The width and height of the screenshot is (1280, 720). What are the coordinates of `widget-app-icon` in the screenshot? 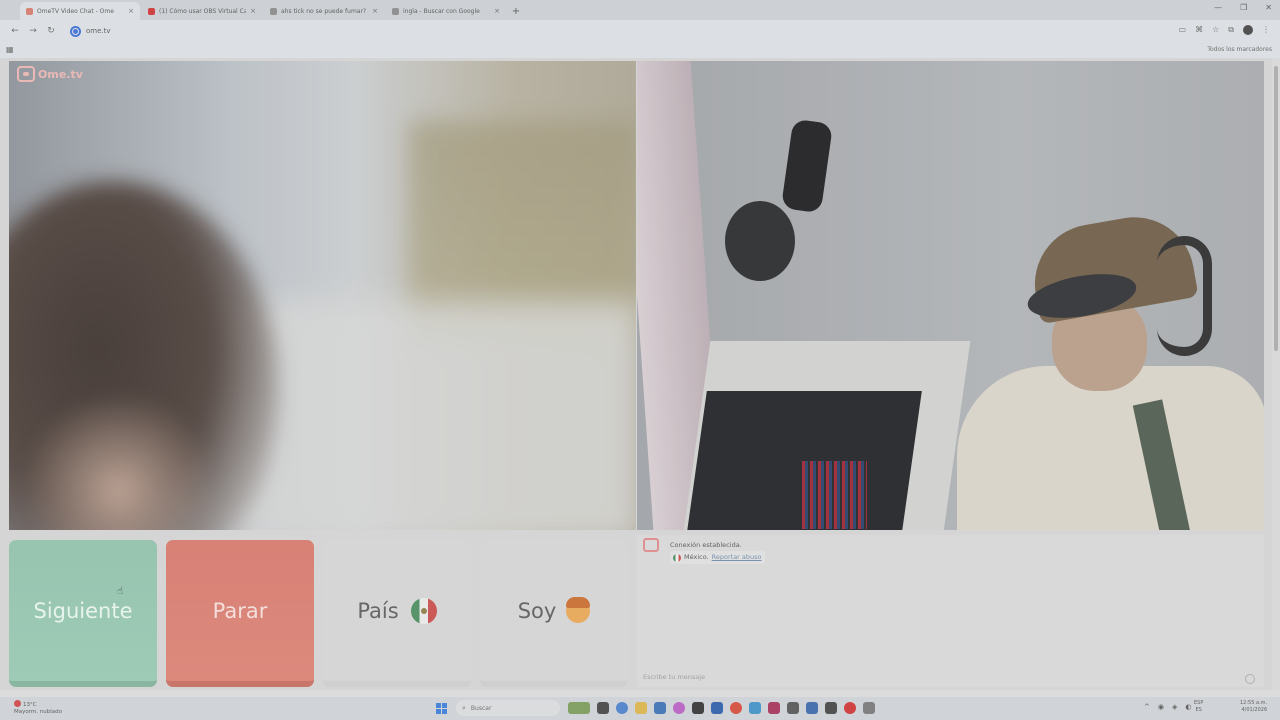 It's located at (579, 708).